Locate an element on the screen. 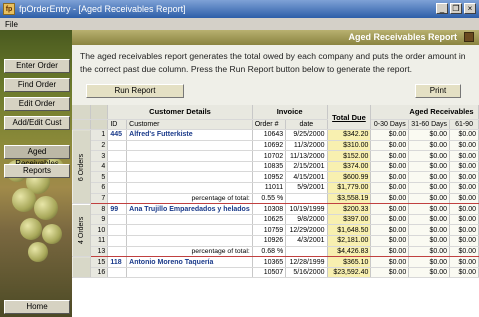 The width and height of the screenshot is (479, 317). nav-find-order: Find Order is located at coordinates (37, 85).